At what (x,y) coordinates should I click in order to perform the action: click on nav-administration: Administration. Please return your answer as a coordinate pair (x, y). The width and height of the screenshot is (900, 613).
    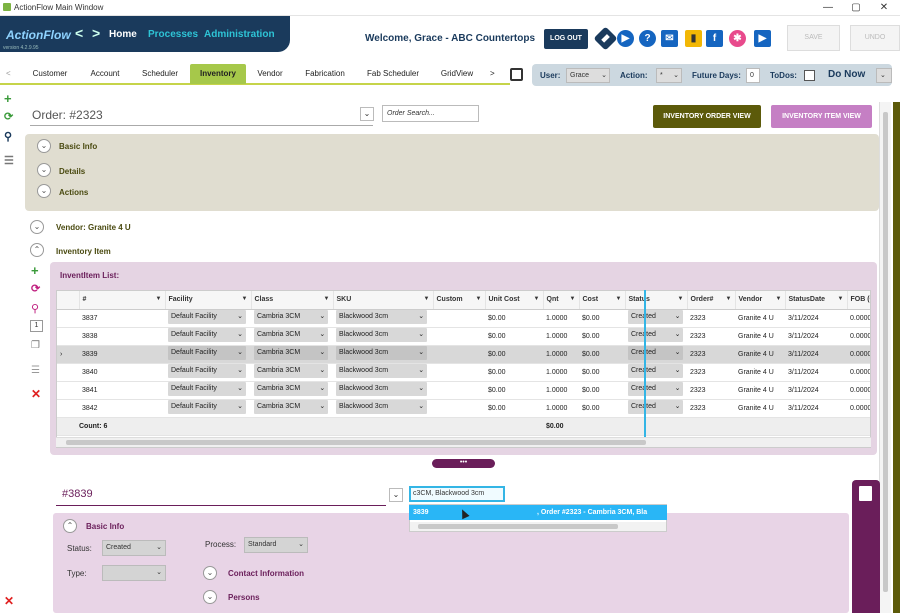
    Looking at the image, I should click on (239, 34).